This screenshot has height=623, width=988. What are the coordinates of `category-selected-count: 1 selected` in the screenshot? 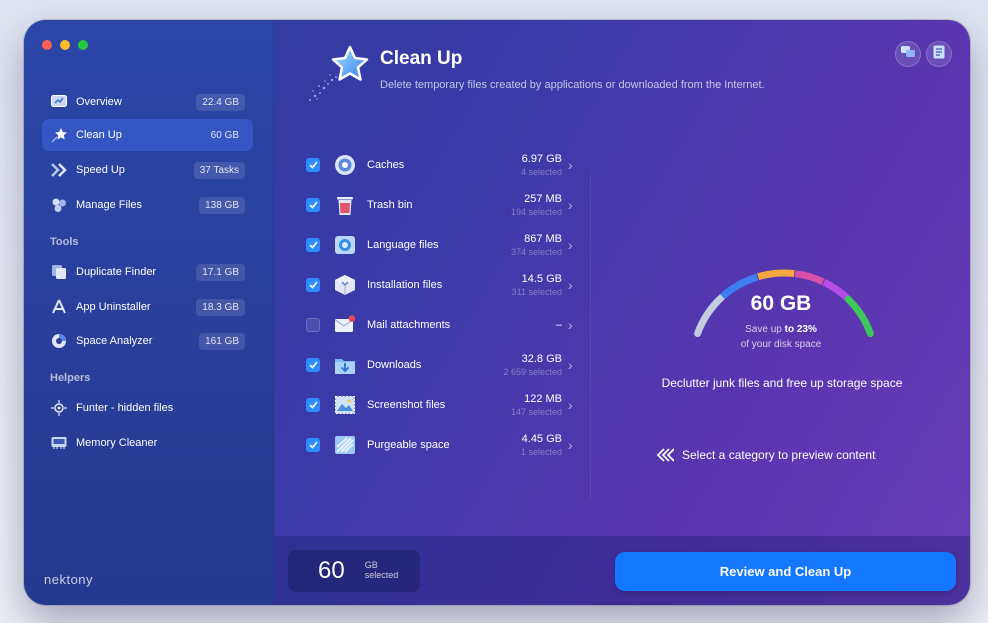 It's located at (541, 452).